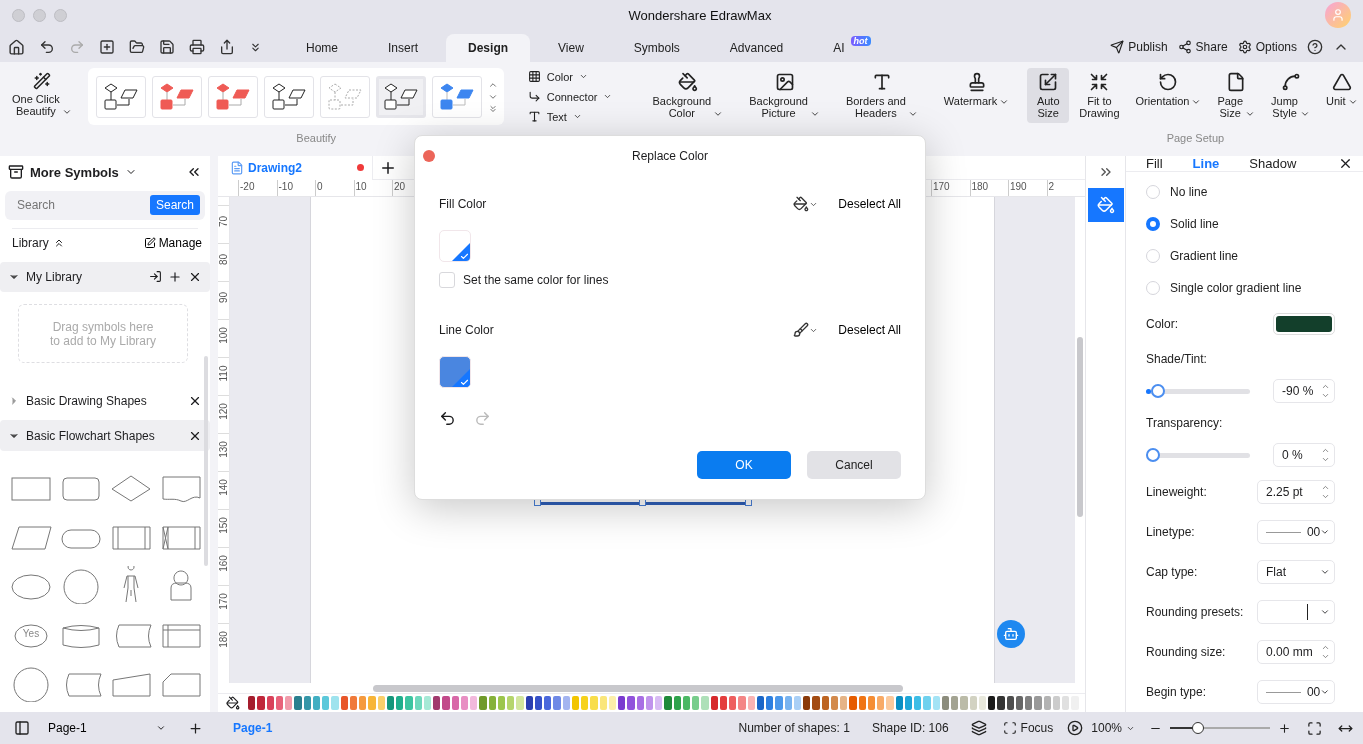 This screenshot has width=1363, height=744. I want to click on ribbon-button: Background Color, so click(688, 95).